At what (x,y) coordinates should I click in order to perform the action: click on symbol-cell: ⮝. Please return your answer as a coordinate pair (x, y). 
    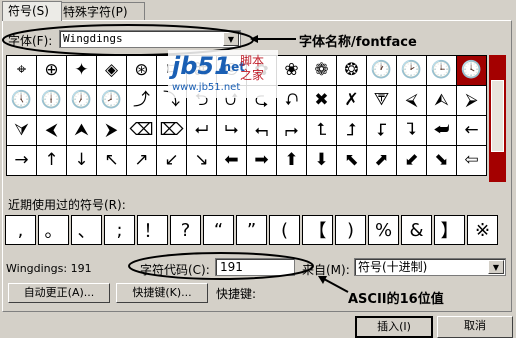
    Looking at the image, I should click on (82, 131).